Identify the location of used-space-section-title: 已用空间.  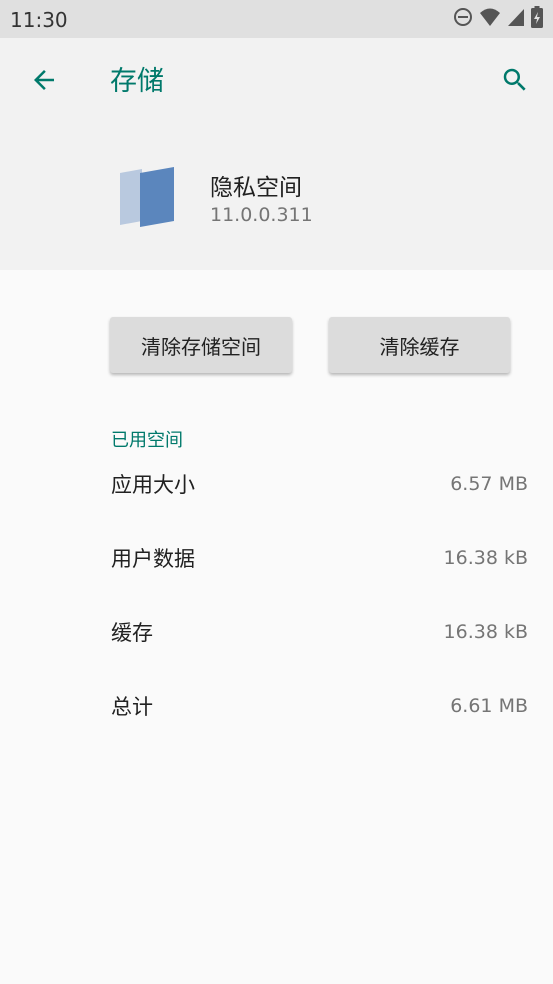
(147, 440).